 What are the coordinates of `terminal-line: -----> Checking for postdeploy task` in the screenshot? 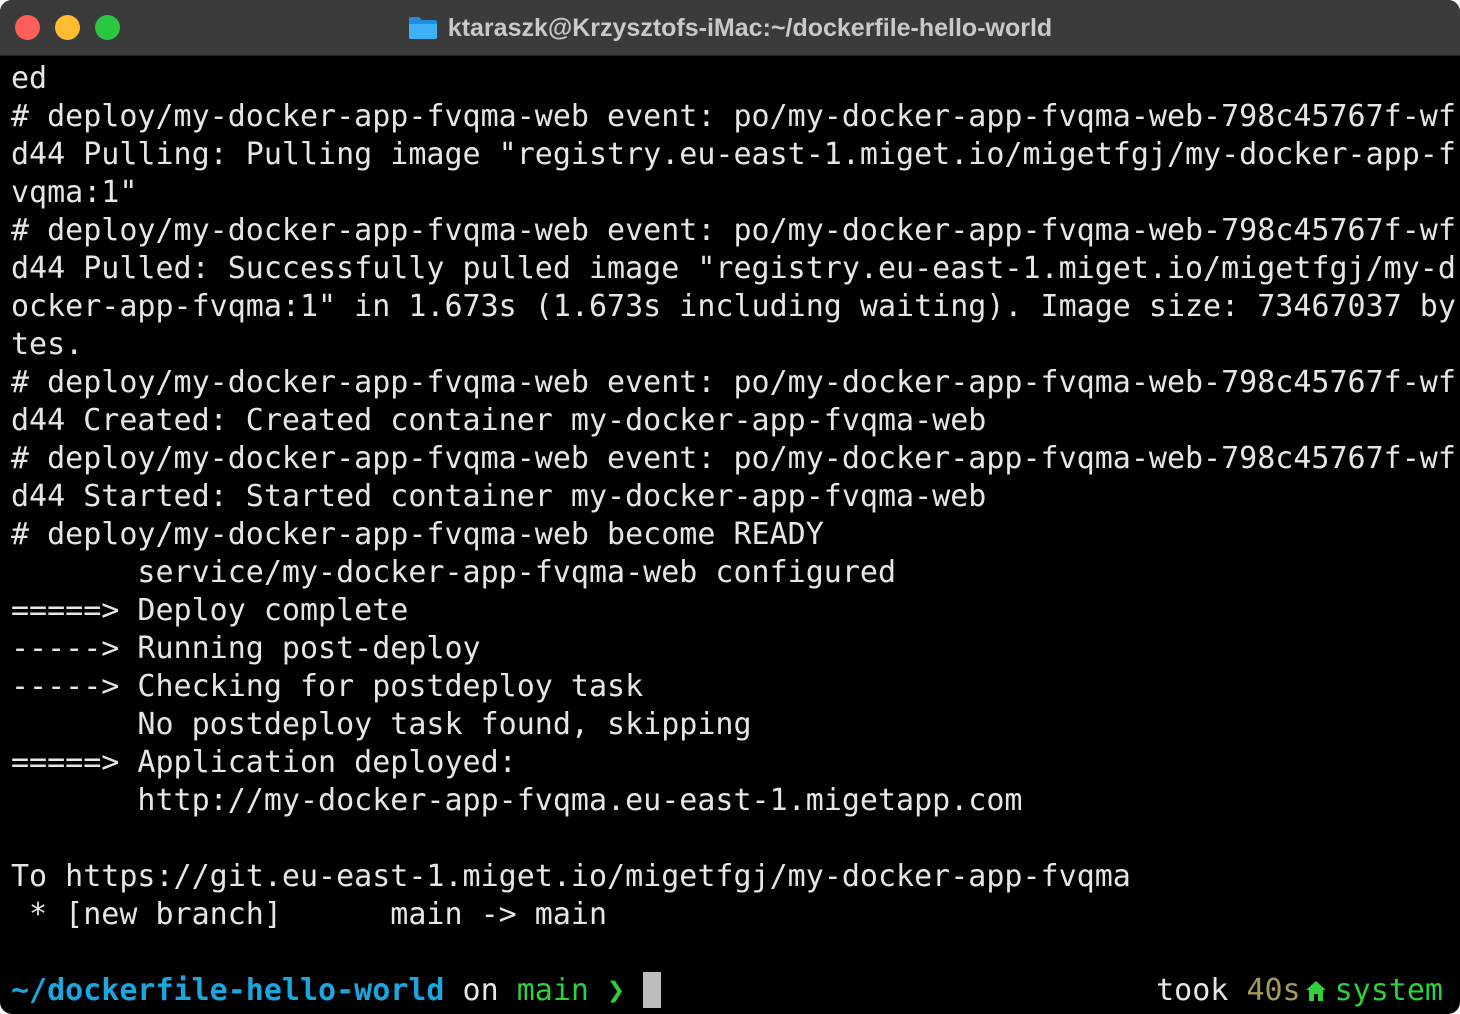 It's located at (327, 686).